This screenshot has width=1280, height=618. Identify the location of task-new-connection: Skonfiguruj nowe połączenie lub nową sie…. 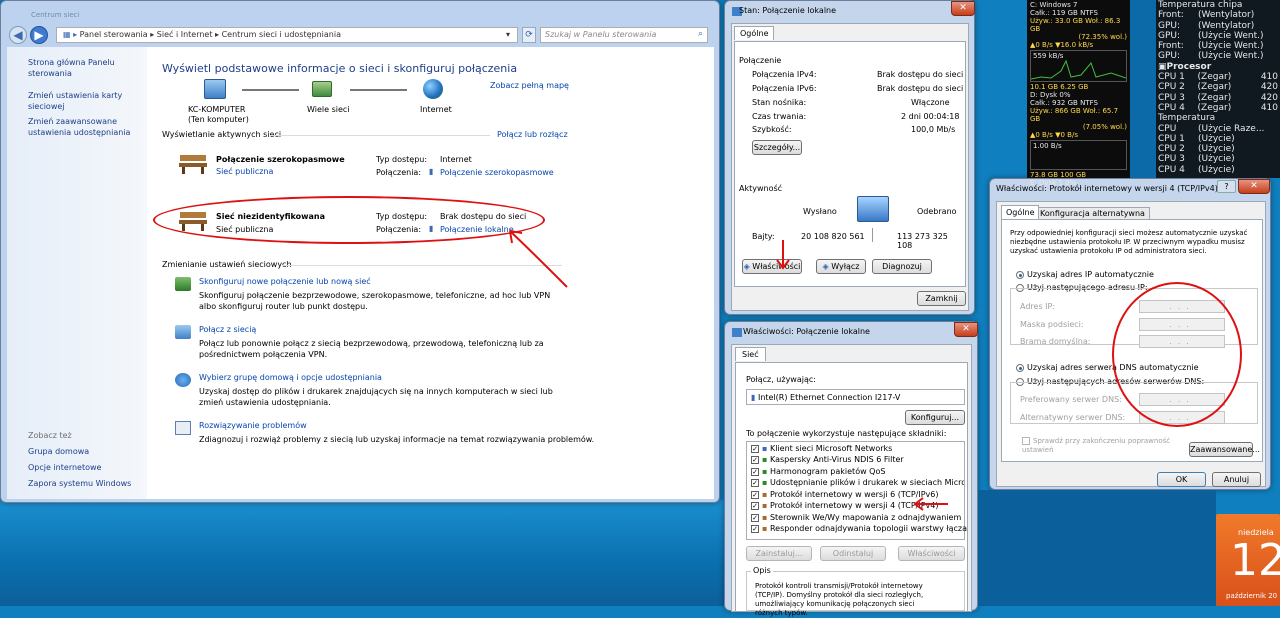
(285, 281).